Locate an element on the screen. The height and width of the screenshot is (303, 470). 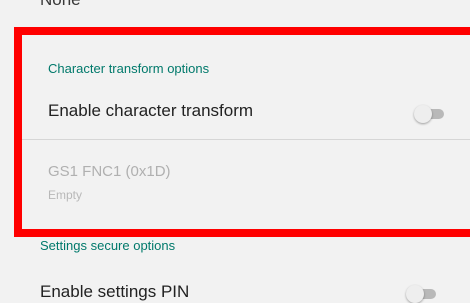
enable-character-transform-label: Enable character transform is located at coordinates (151, 110).